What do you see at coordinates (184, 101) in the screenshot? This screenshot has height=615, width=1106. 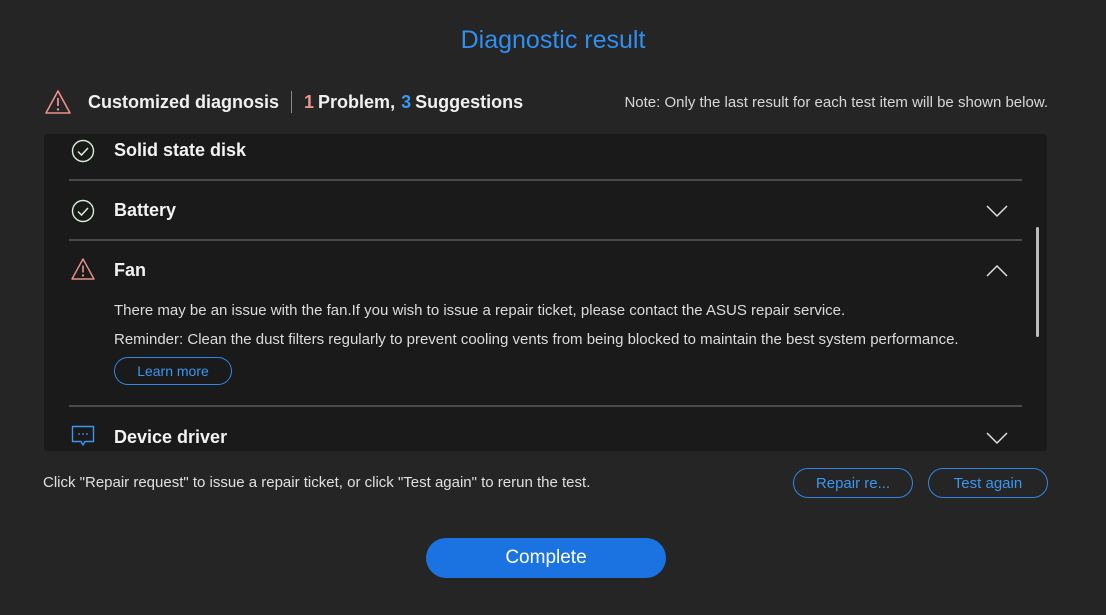 I see `diagnosis-type-label: Customized diagnosis` at bounding box center [184, 101].